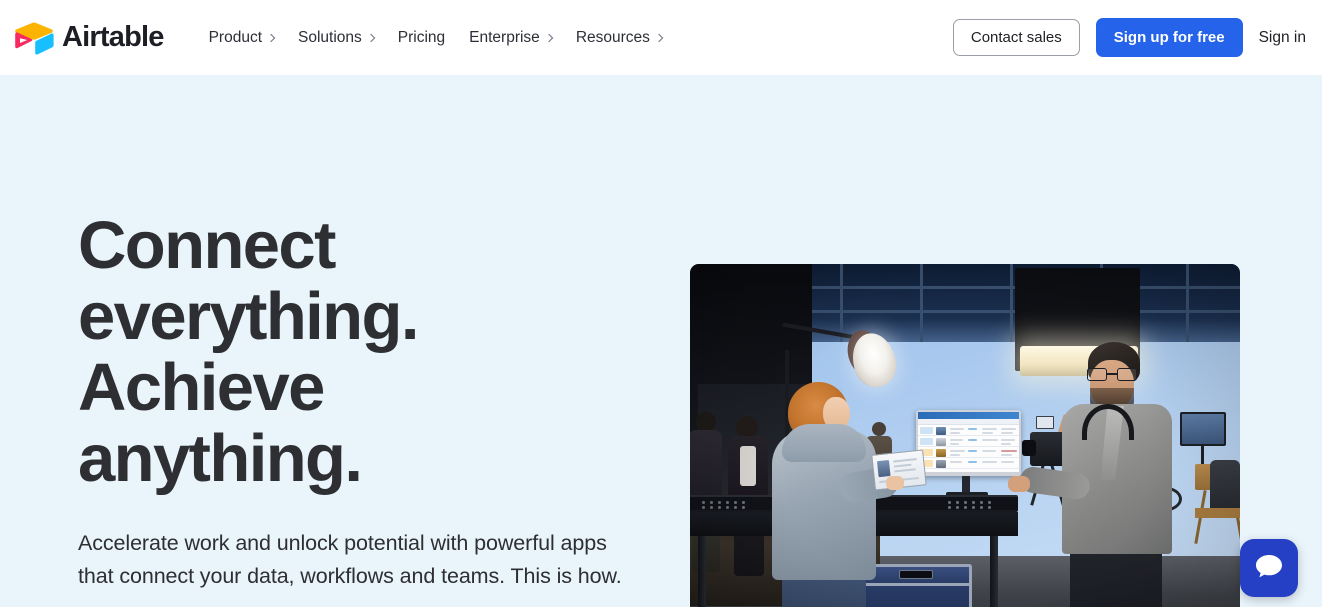 Image resolution: width=1322 pixels, height=607 pixels. Describe the element at coordinates (968, 415) in the screenshot. I see `app-topbar` at that location.